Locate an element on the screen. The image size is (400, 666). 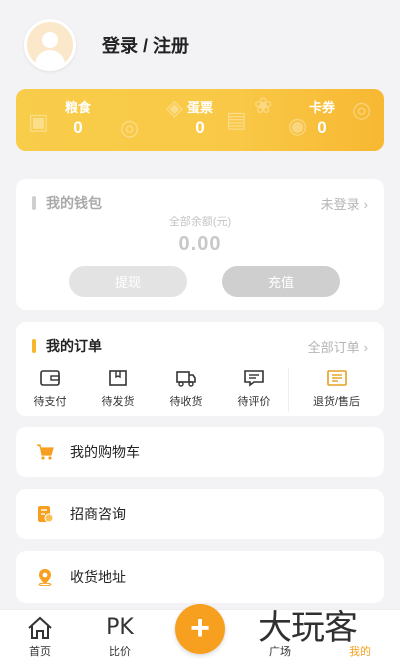
withdraw-button: 提现 is located at coordinates (128, 281).